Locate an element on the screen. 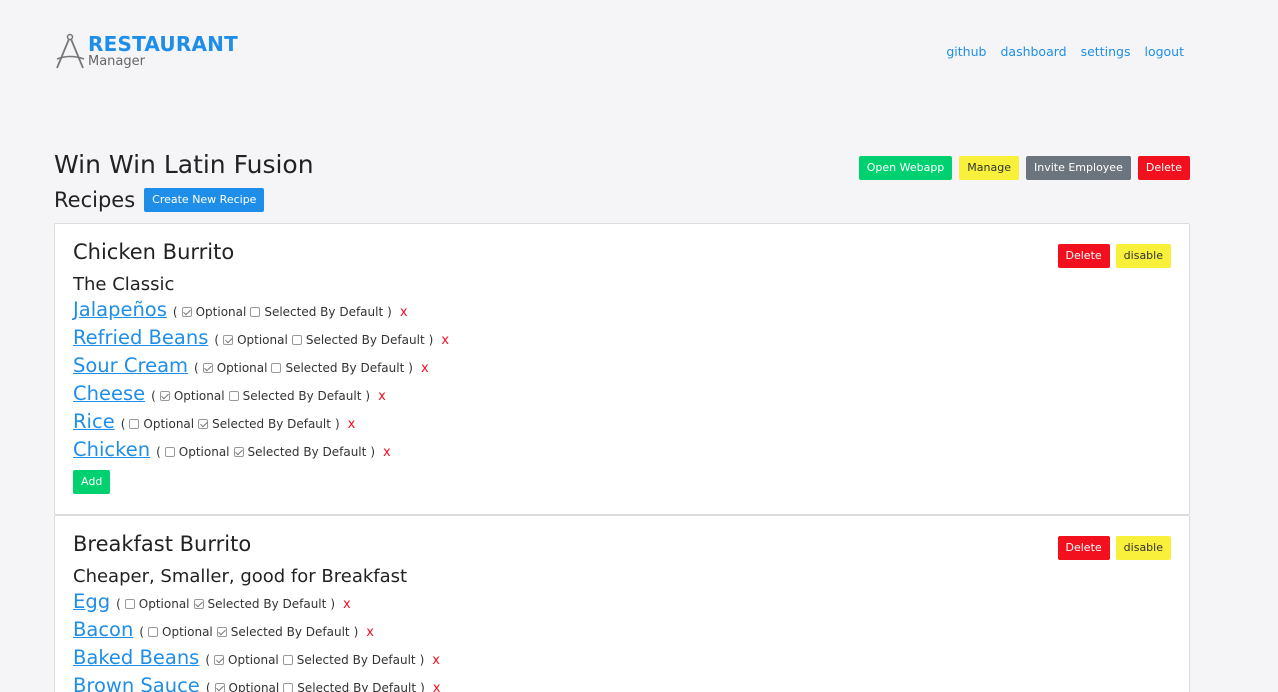  create-recipe-button: Create New Recipe is located at coordinates (204, 200).